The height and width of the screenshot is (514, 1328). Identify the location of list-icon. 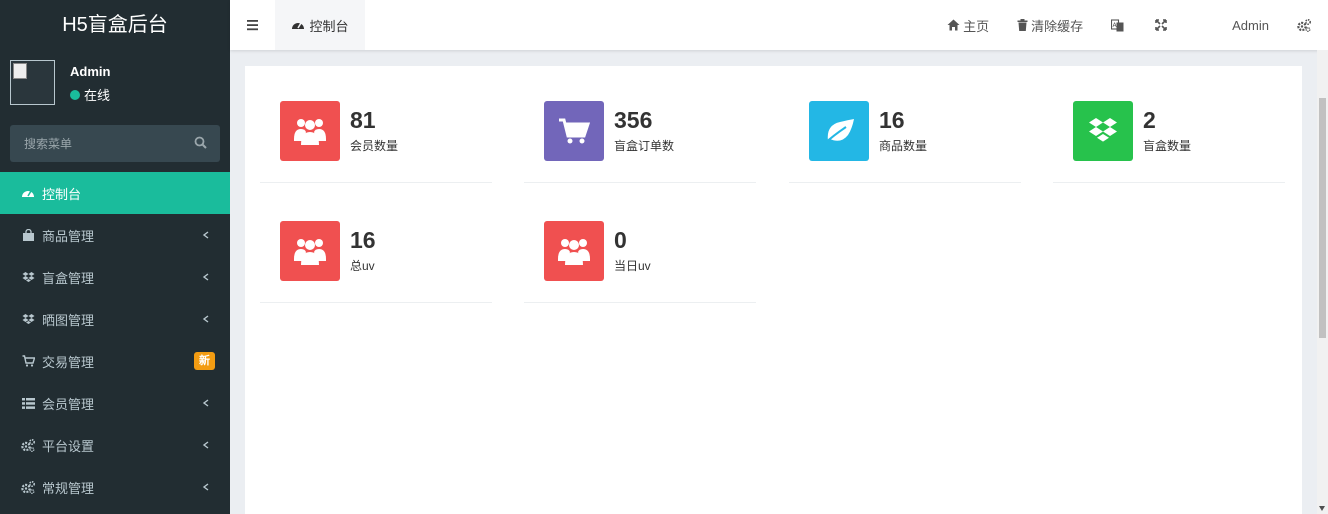
(28, 403).